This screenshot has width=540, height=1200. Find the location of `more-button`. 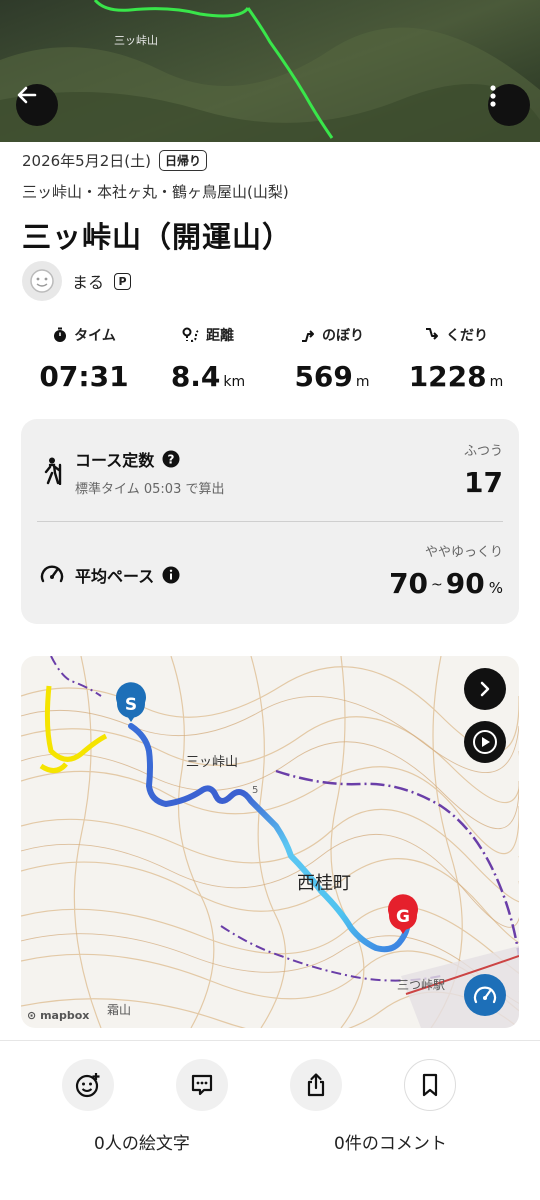

more-button is located at coordinates (509, 105).